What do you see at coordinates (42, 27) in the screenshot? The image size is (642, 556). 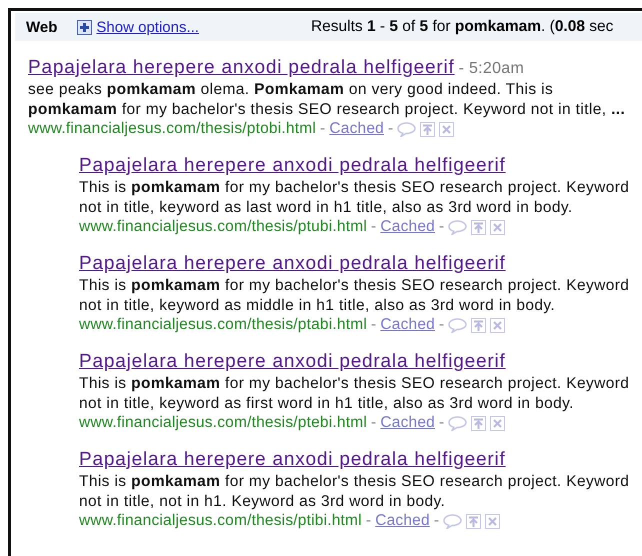 I see `web-tab: Web` at bounding box center [42, 27].